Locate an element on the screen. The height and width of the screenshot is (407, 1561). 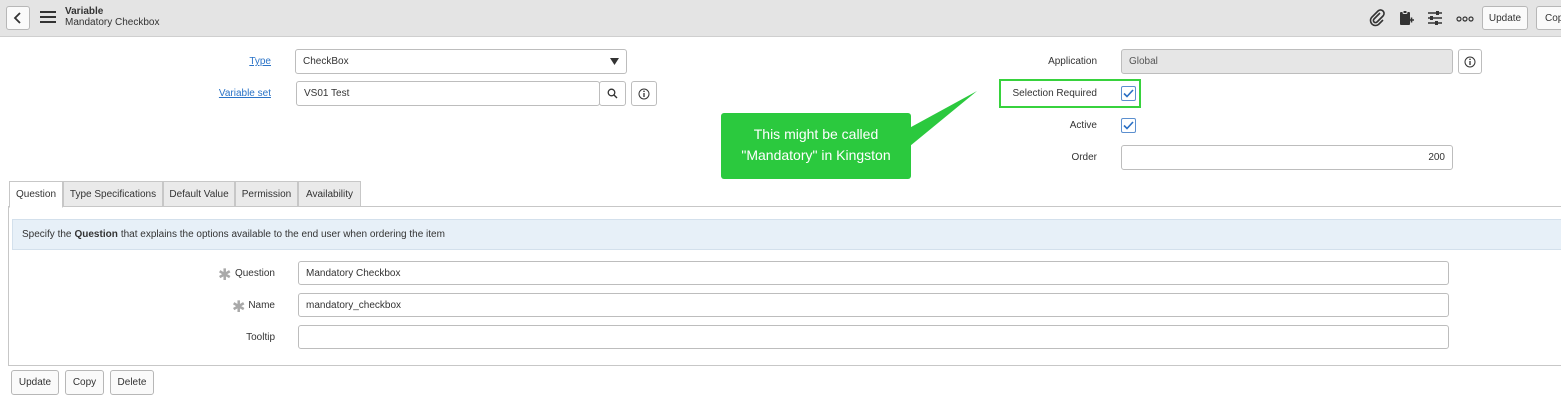
active-label: Active is located at coordinates (1083, 125).